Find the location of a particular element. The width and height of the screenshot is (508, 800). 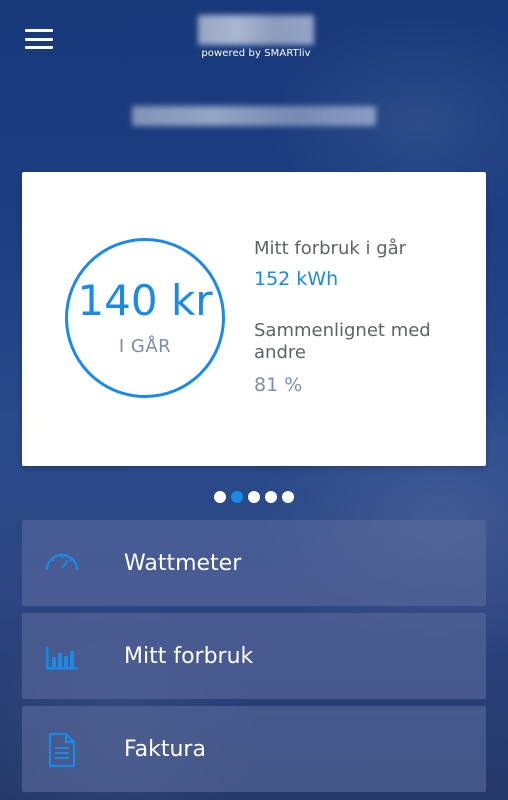

document-icon is located at coordinates (62, 750).